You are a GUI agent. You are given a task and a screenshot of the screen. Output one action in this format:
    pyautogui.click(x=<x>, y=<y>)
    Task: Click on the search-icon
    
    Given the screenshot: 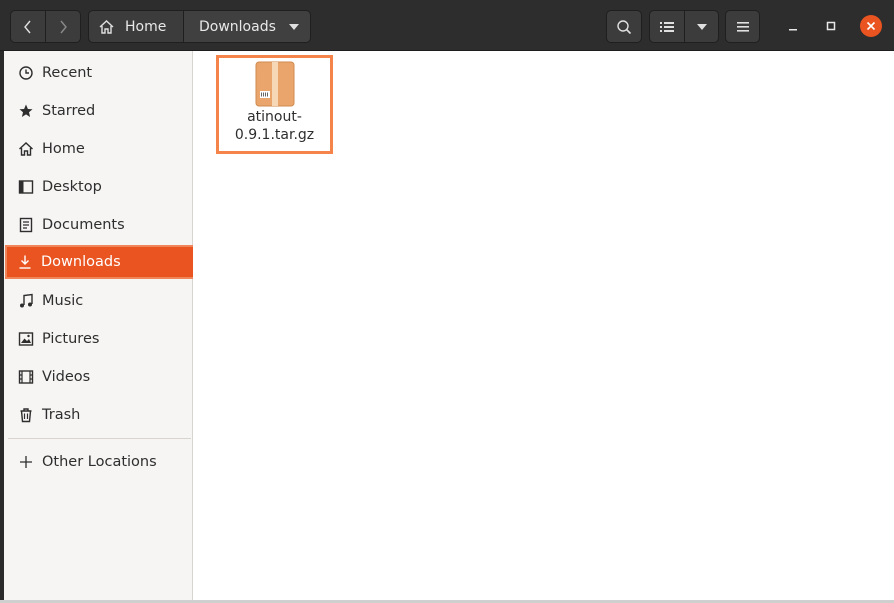 What is the action you would take?
    pyautogui.click(x=624, y=26)
    